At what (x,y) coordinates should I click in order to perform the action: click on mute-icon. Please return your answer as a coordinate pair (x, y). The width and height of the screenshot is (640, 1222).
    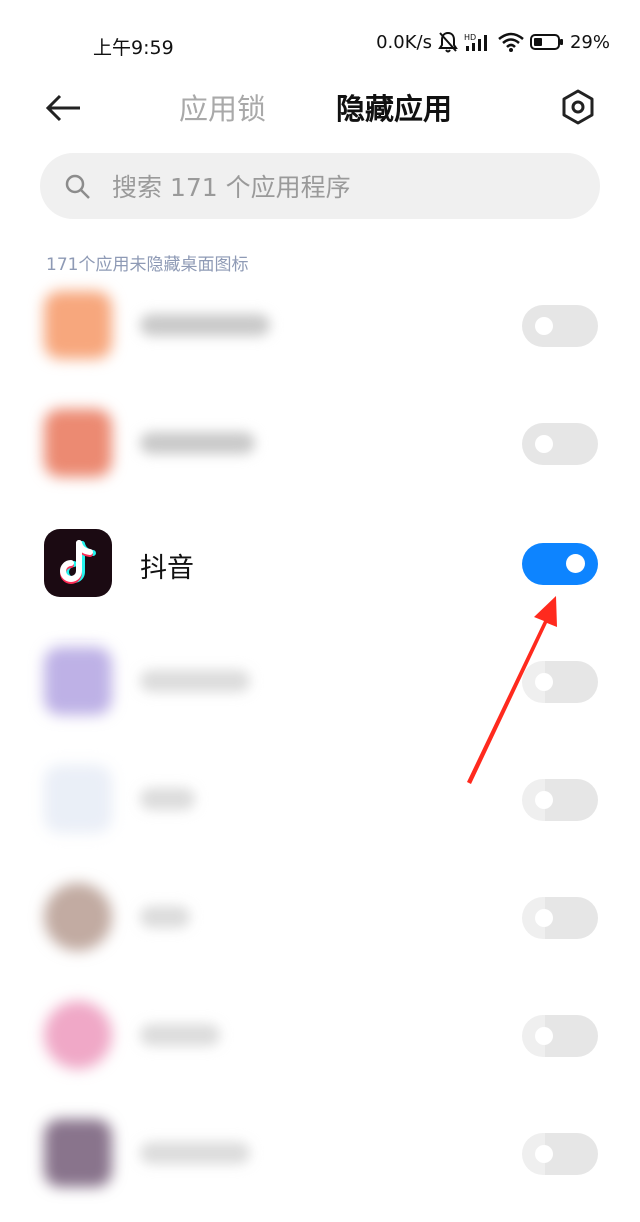
    Looking at the image, I should click on (448, 42).